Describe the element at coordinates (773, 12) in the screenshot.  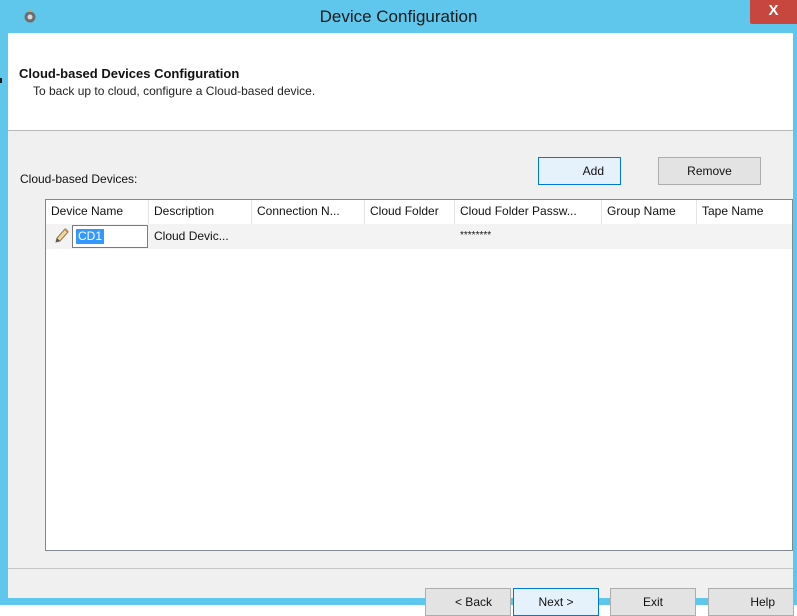
I see `close-button: X` at that location.